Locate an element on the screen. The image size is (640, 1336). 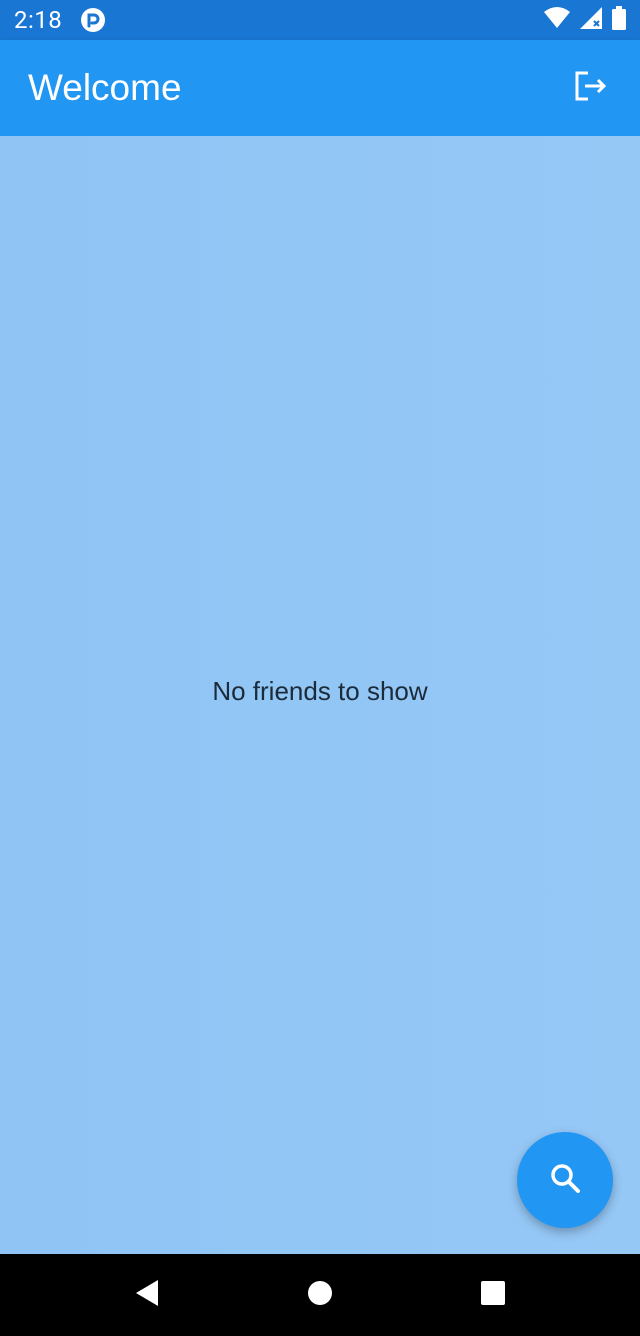
search-icon is located at coordinates (565, 1180).